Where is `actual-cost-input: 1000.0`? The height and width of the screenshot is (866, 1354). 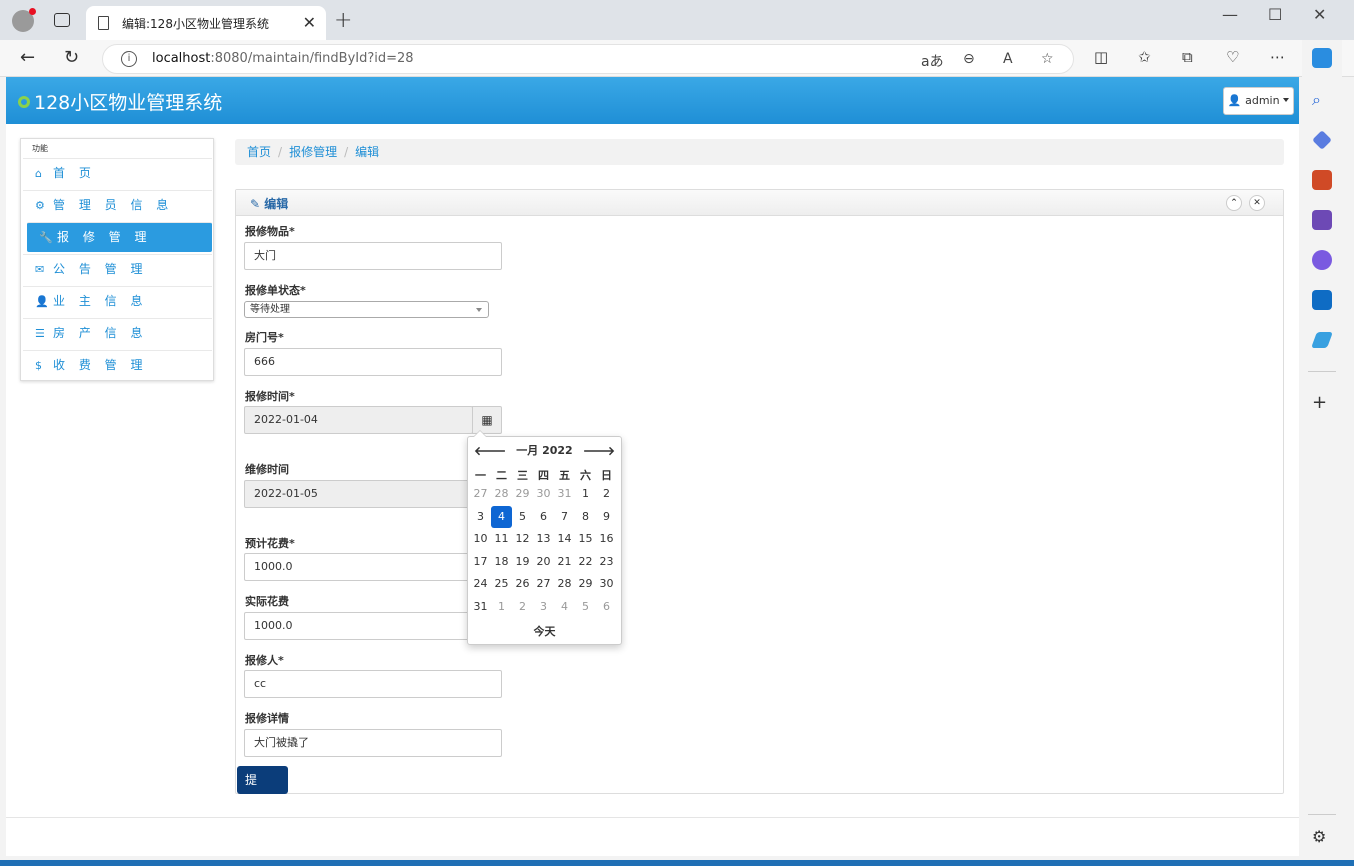
actual-cost-input: 1000.0 is located at coordinates (373, 626).